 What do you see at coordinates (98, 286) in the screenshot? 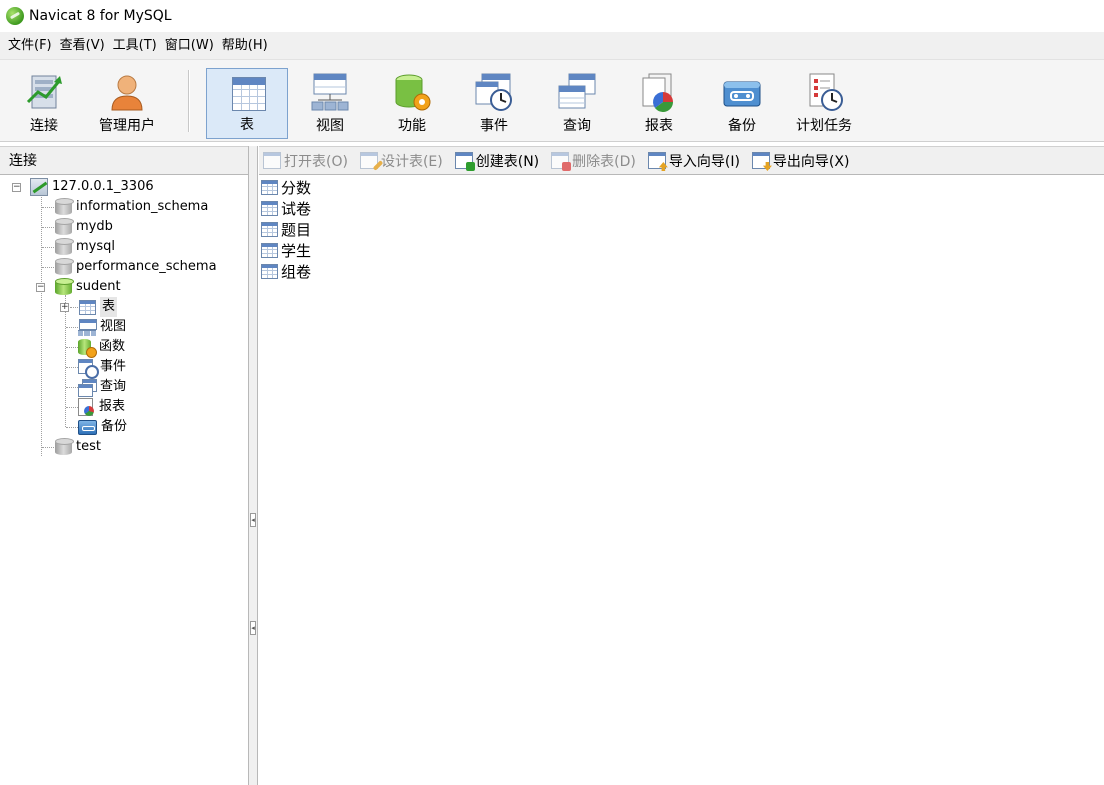
I see `tree-database-label: sudent` at bounding box center [98, 286].